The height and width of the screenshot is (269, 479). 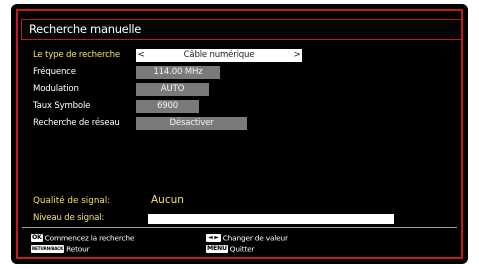 What do you see at coordinates (69, 218) in the screenshot?
I see `signal-level-label: Niveau de signal:` at bounding box center [69, 218].